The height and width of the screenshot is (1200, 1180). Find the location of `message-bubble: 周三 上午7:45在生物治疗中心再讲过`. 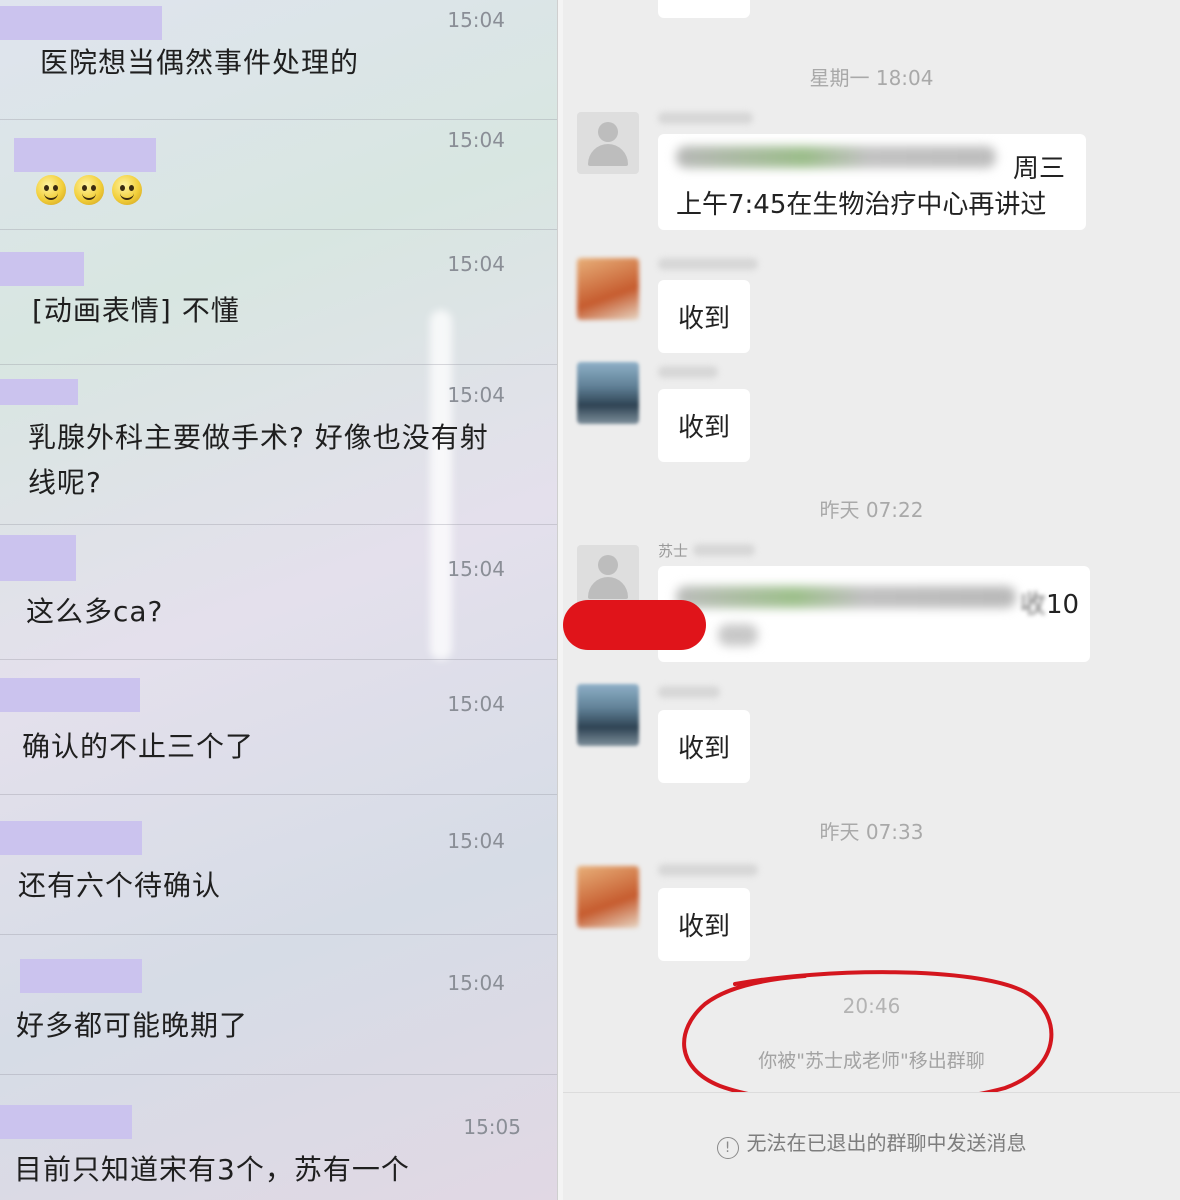

message-bubble: 周三 上午7:45在生物治疗中心再讲过 is located at coordinates (872, 182).